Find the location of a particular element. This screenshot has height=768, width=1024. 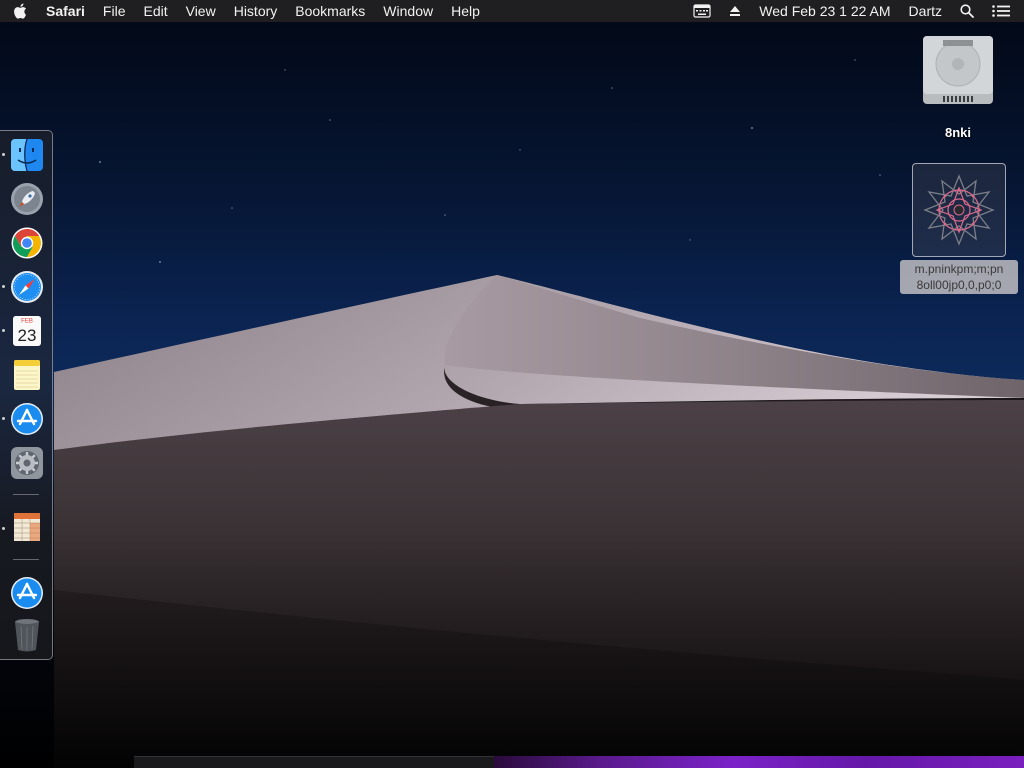

calendar-icon: FEB 23 is located at coordinates (27, 331).